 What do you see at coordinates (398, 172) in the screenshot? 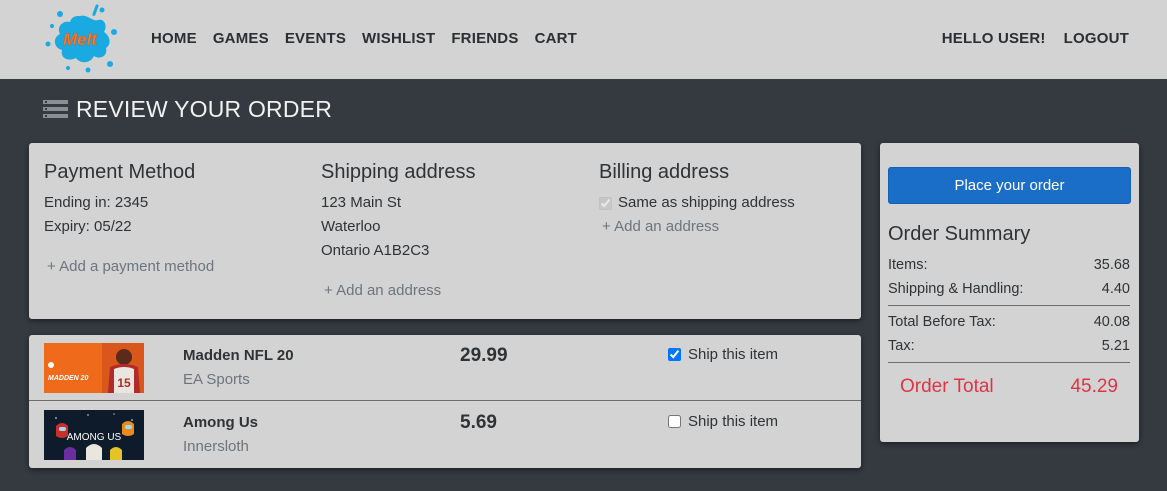
I see `shipping-heading: Shipping address` at bounding box center [398, 172].